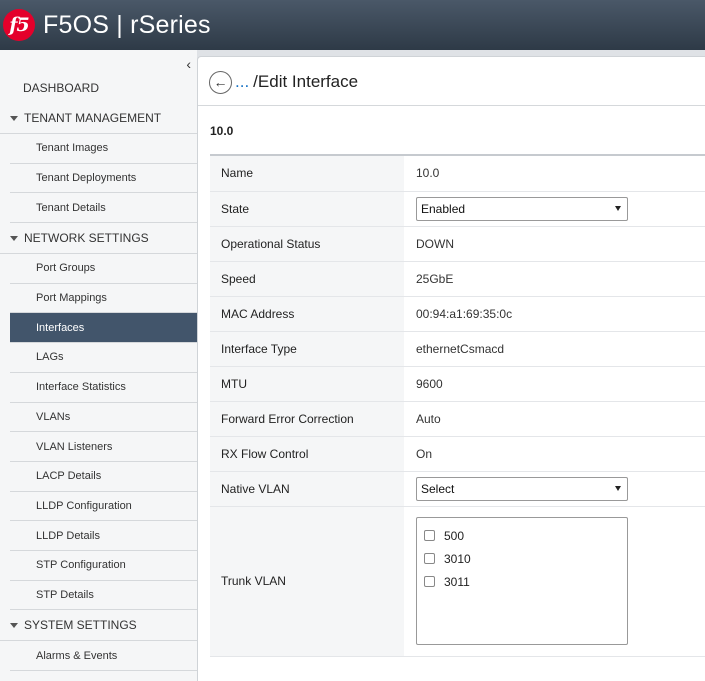  What do you see at coordinates (306, 81) in the screenshot?
I see `page-title: /Edit Interface` at bounding box center [306, 81].